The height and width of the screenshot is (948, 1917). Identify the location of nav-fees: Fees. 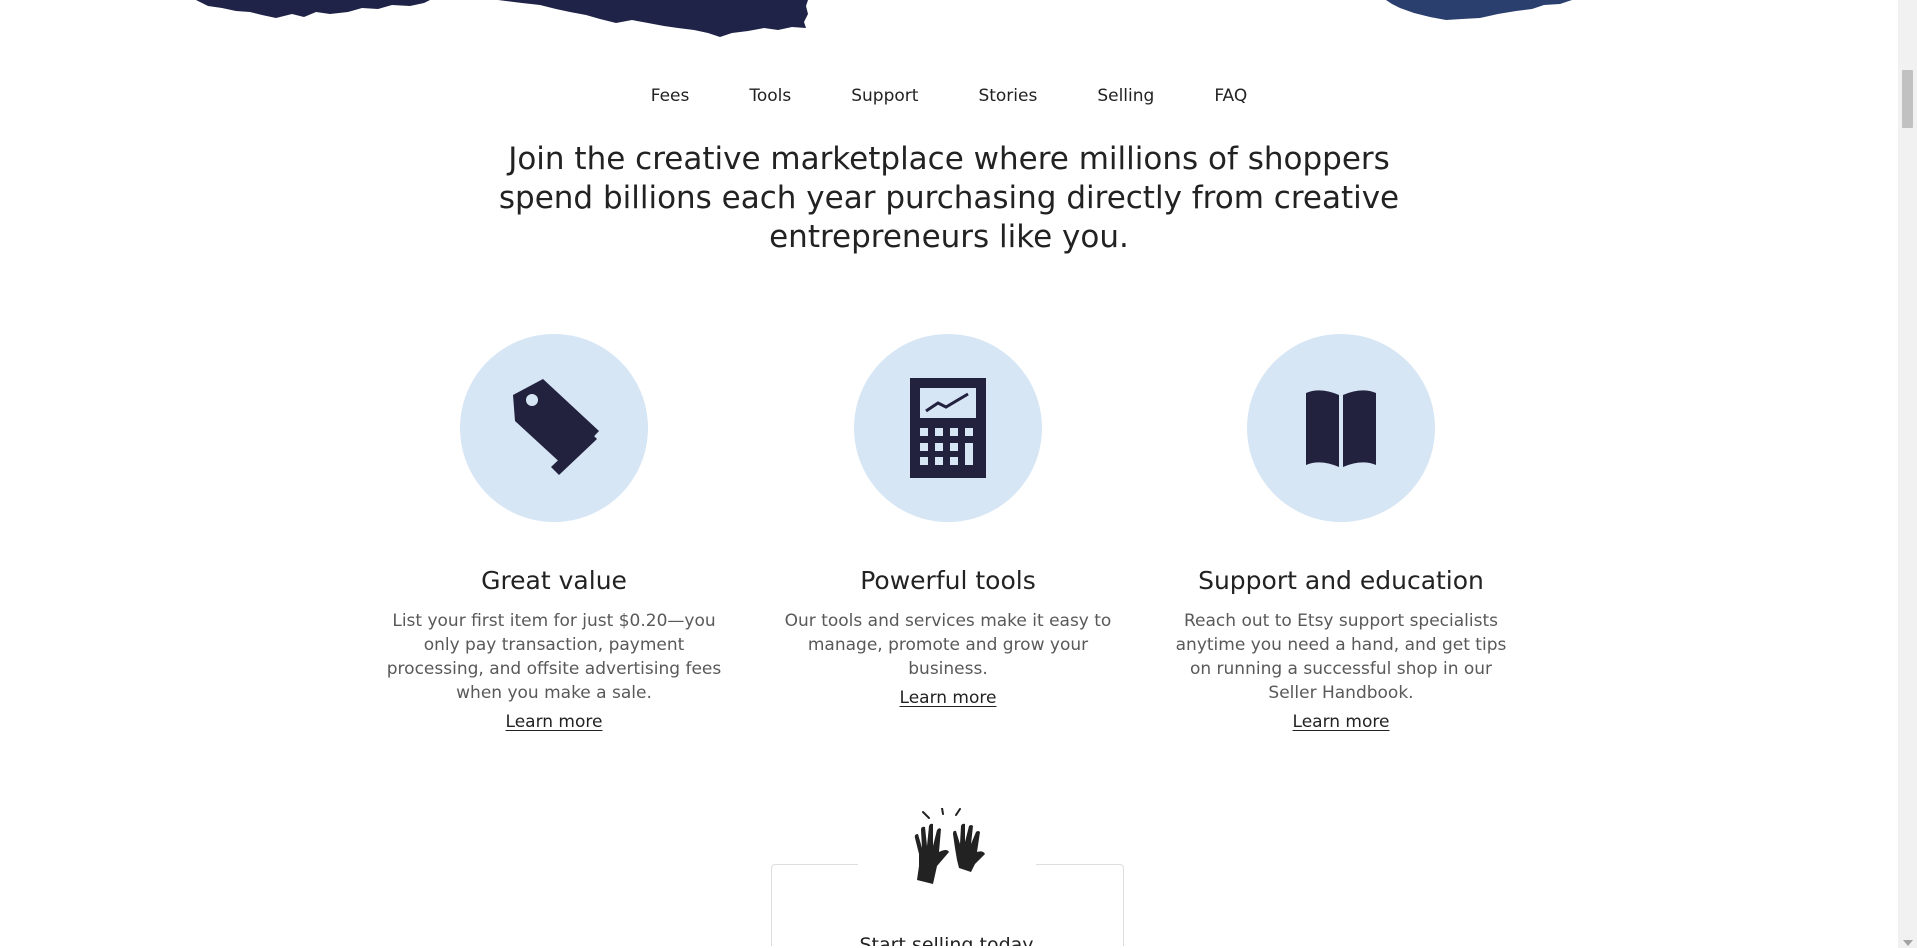
(670, 96).